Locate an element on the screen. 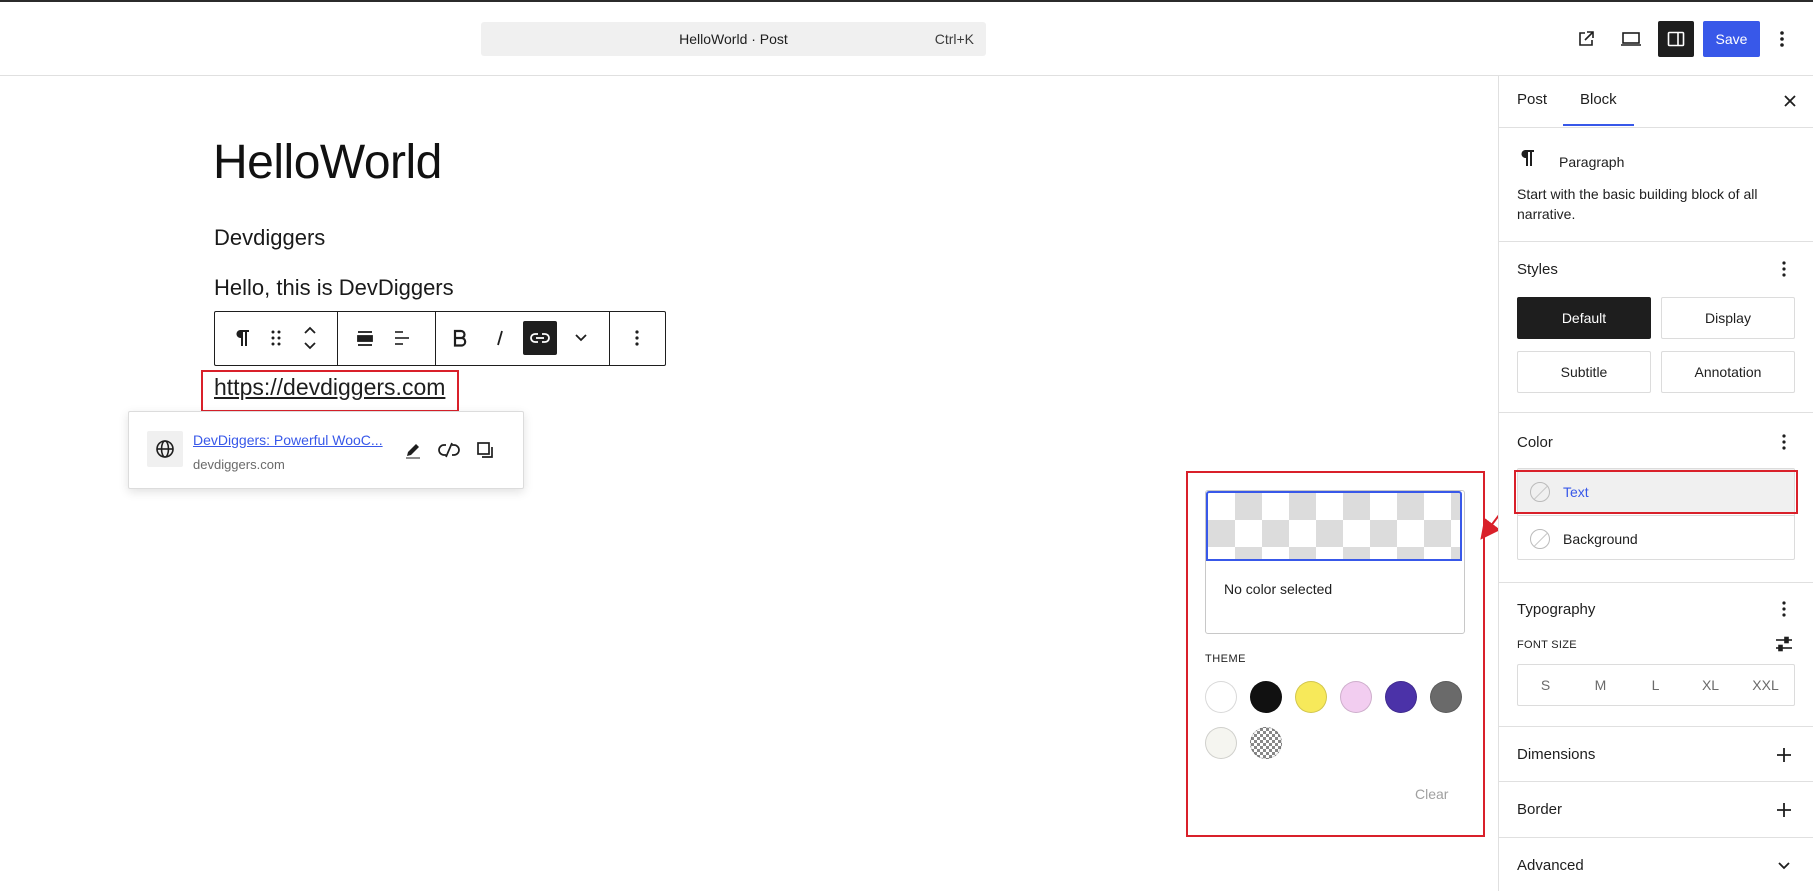 Image resolution: width=1813 pixels, height=891 pixels. border-panel-title: Border is located at coordinates (1539, 809).